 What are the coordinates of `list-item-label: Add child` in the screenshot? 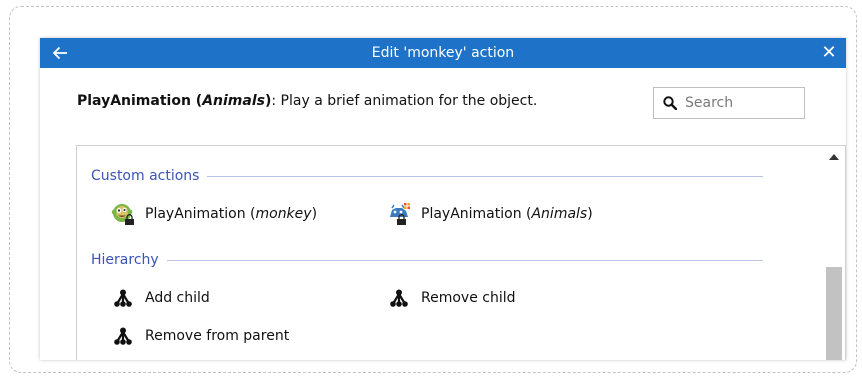 It's located at (177, 298).